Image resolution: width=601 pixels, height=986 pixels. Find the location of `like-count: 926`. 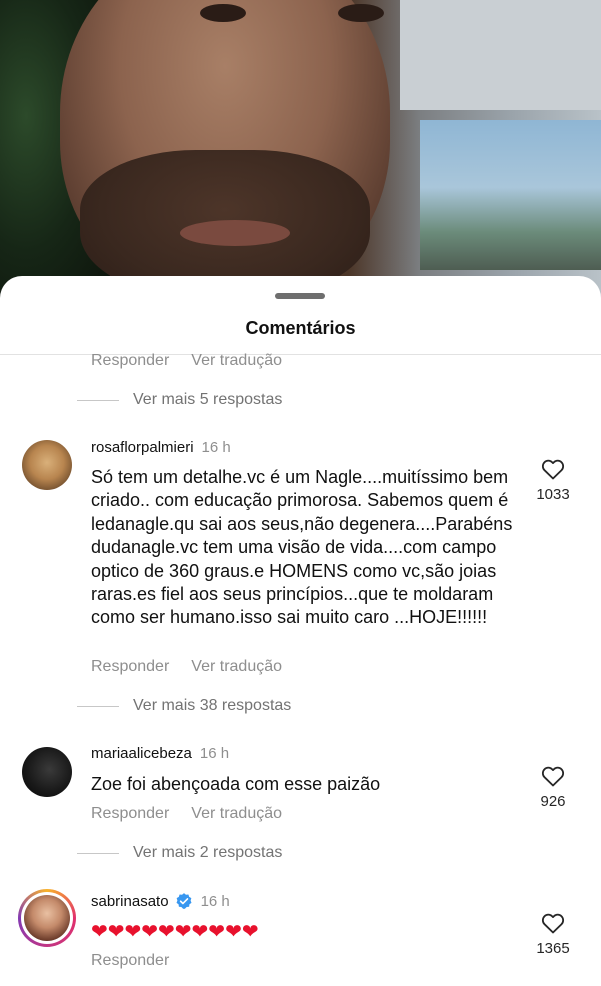

like-count: 926 is located at coordinates (553, 801).